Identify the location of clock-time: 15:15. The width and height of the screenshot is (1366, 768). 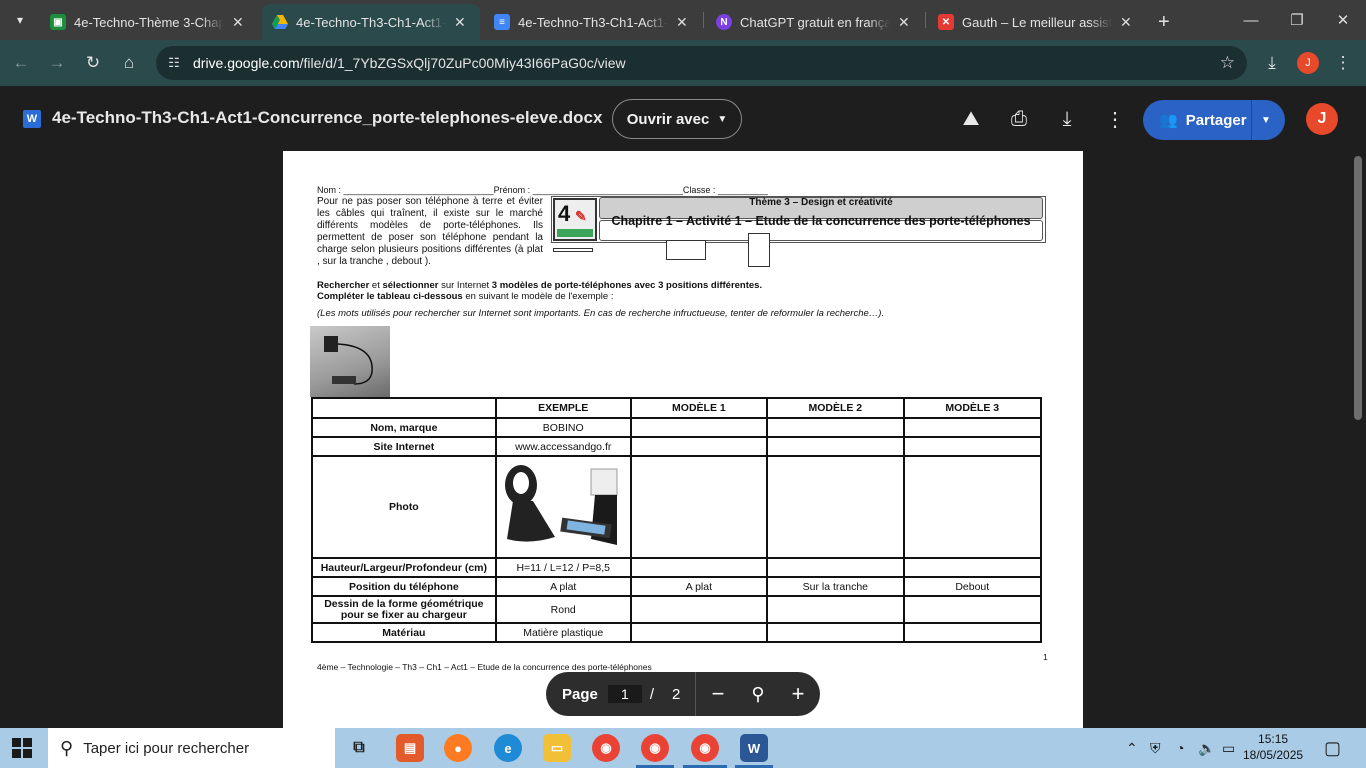
(1273, 739).